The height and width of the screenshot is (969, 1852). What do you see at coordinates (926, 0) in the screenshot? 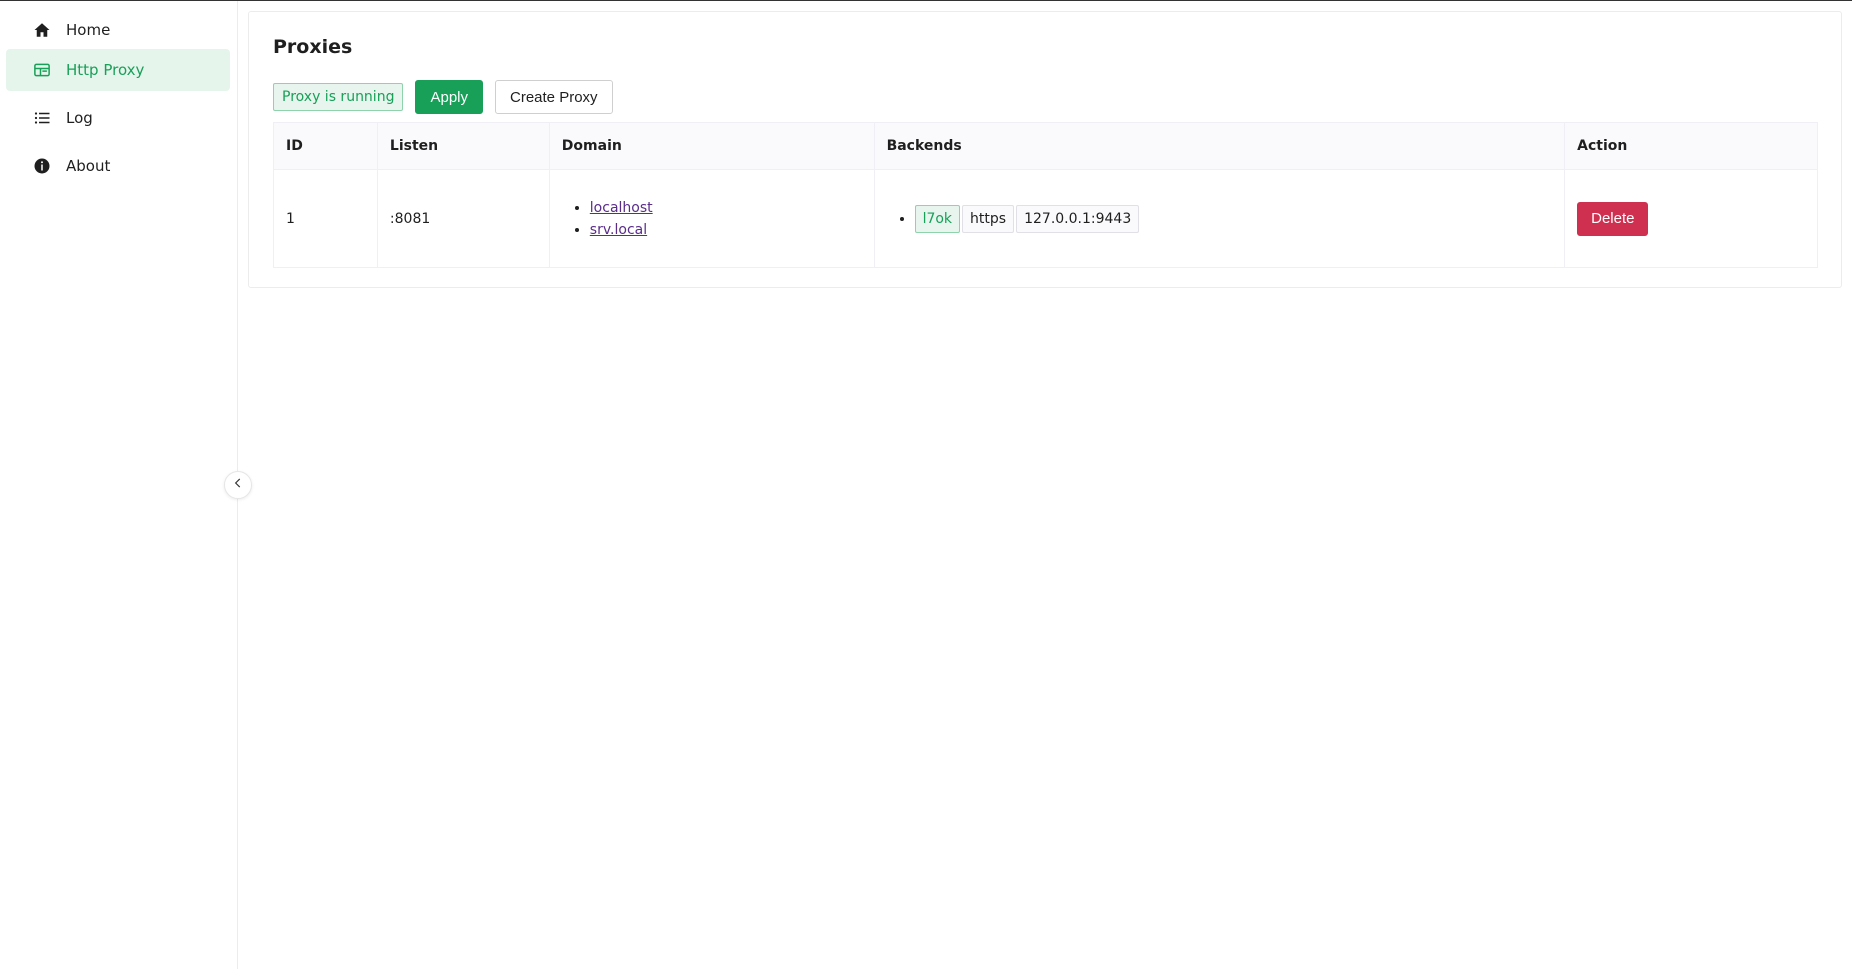
I see `window-top-border` at bounding box center [926, 0].